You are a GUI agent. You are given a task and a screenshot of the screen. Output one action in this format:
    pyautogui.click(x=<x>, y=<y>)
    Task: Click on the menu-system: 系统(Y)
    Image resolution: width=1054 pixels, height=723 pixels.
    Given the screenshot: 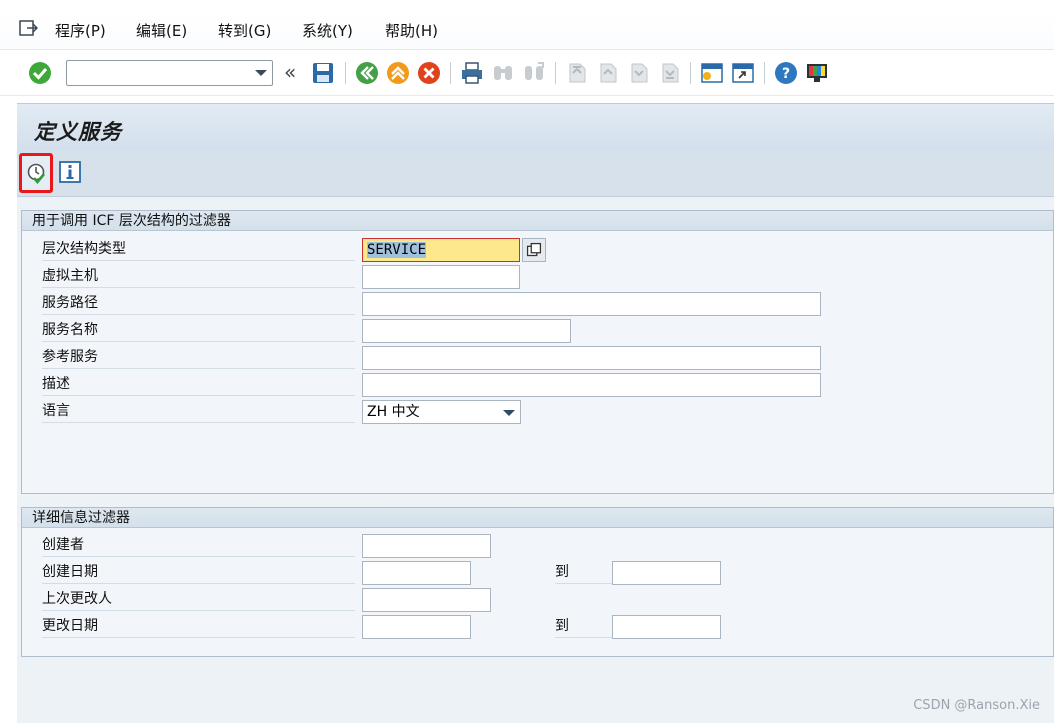 What is the action you would take?
    pyautogui.click(x=327, y=30)
    